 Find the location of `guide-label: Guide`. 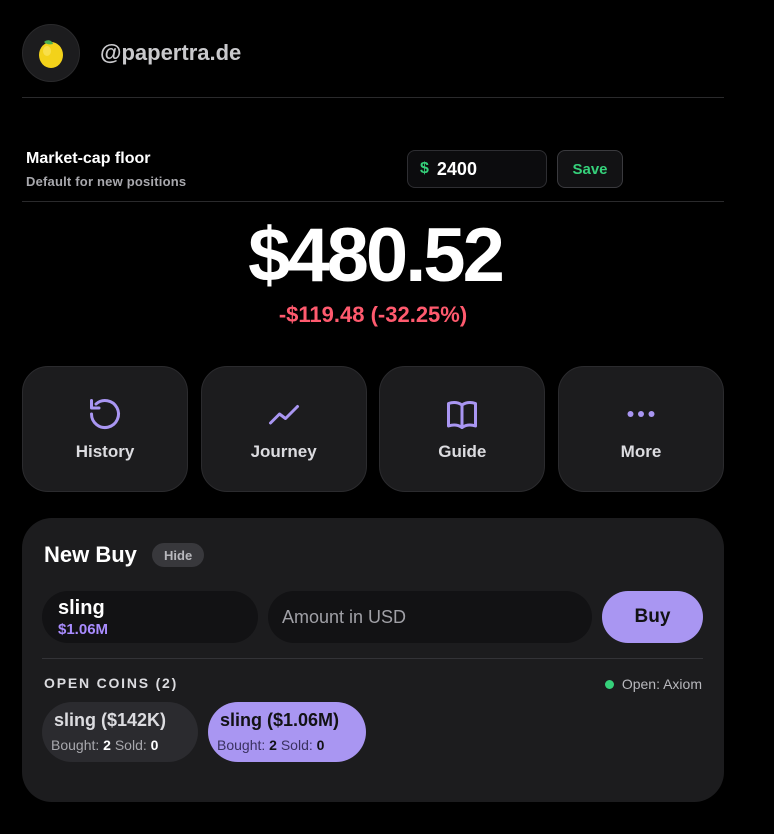

guide-label: Guide is located at coordinates (462, 451).